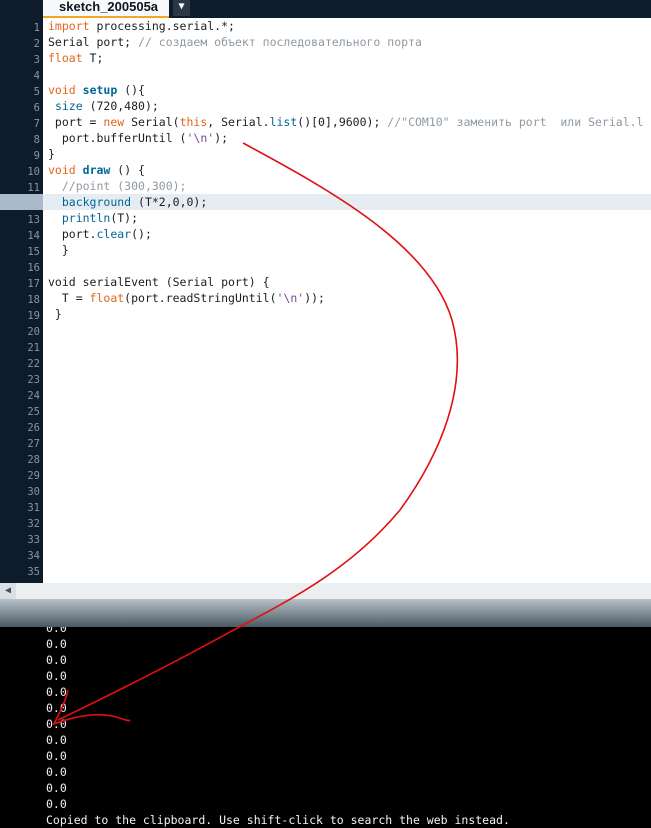 The image size is (651, 828). I want to click on code-line-17: void serialEvent (Serial port) {, so click(159, 282).